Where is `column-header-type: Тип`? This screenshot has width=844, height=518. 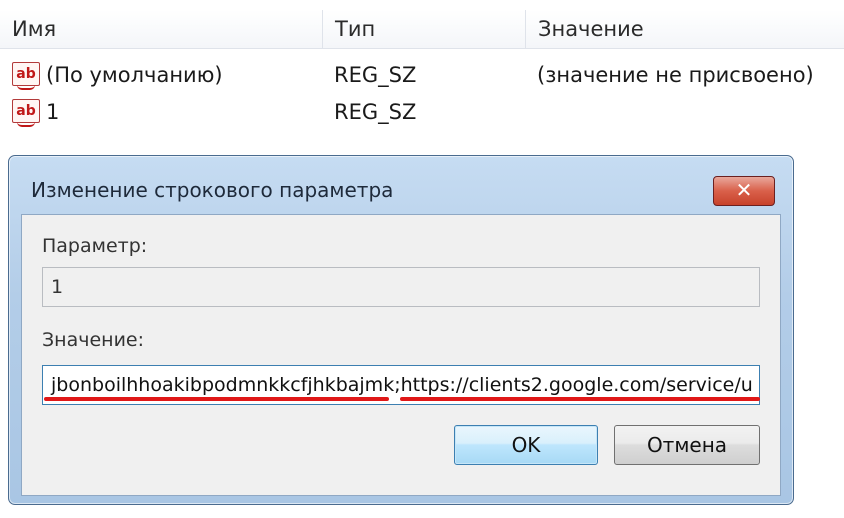
column-header-type: Тип is located at coordinates (423, 29).